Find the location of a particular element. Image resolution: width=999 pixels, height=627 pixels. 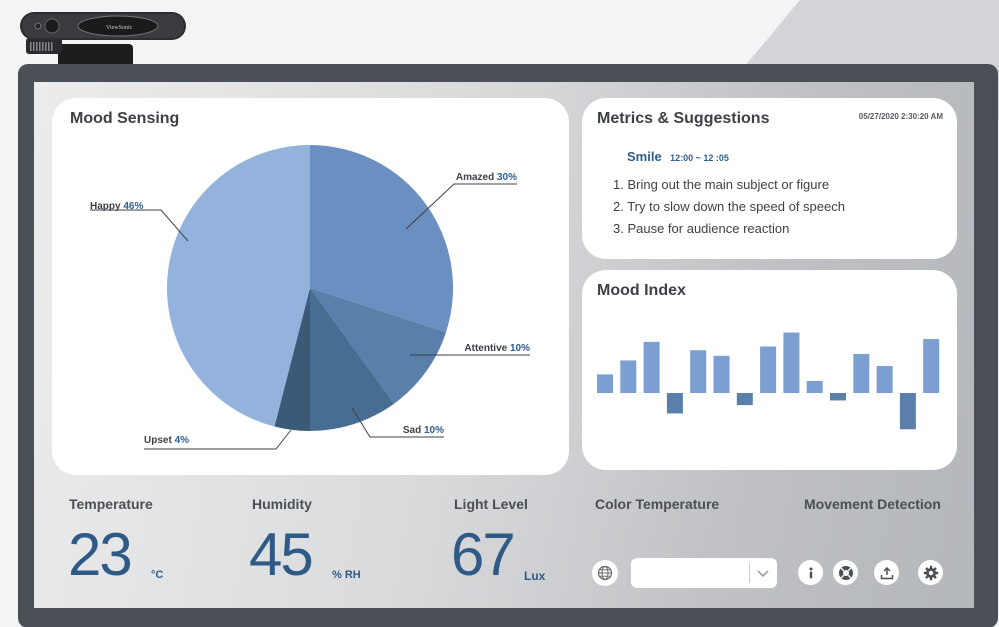

pie-label-sad: Sad 10% is located at coordinates (423, 430).